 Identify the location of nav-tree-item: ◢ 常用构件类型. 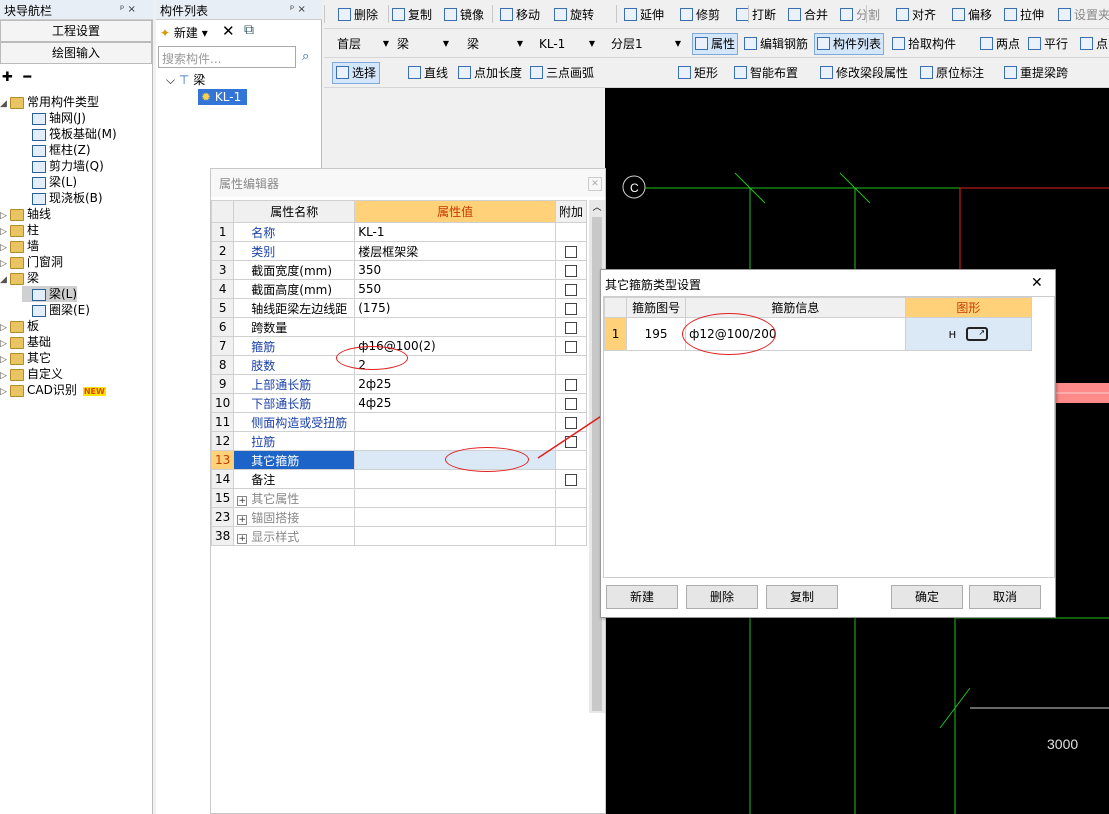
(49, 102).